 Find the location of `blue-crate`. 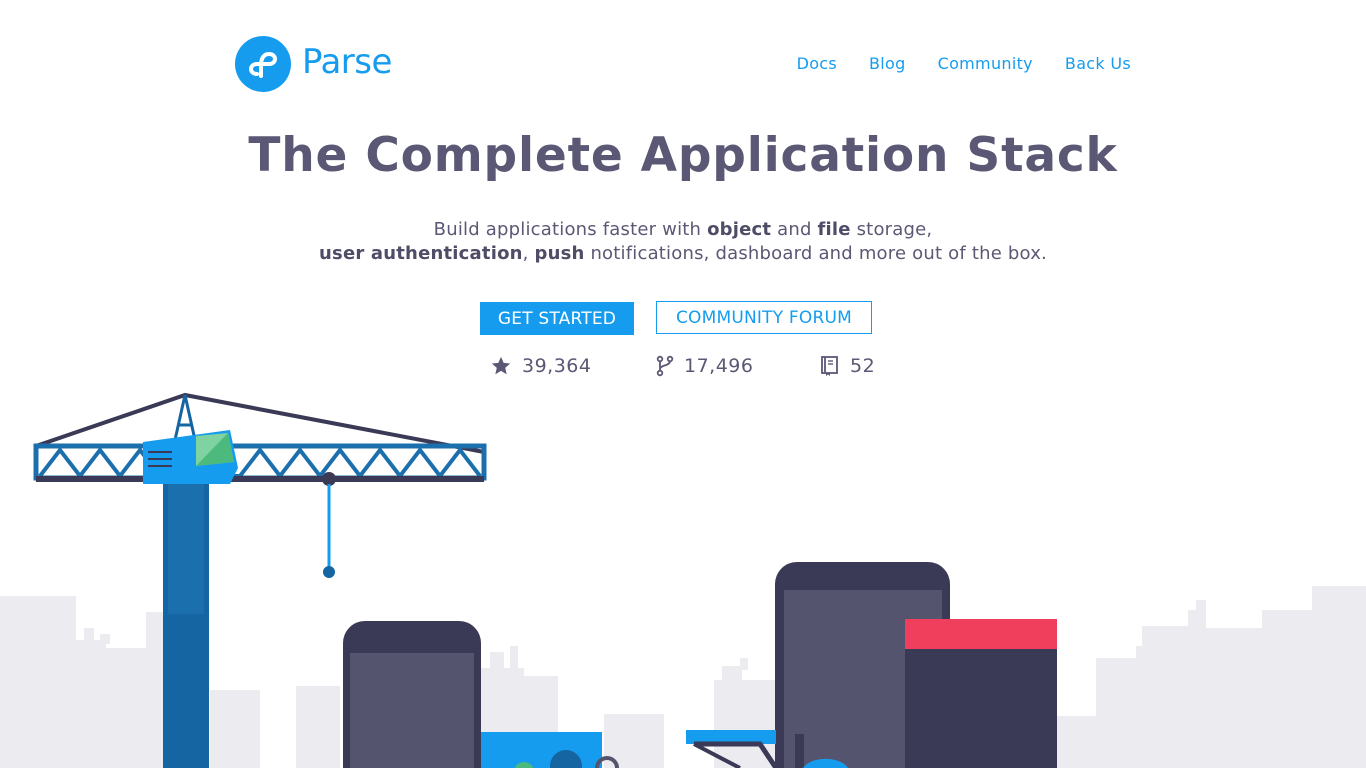

blue-crate is located at coordinates (550, 750).